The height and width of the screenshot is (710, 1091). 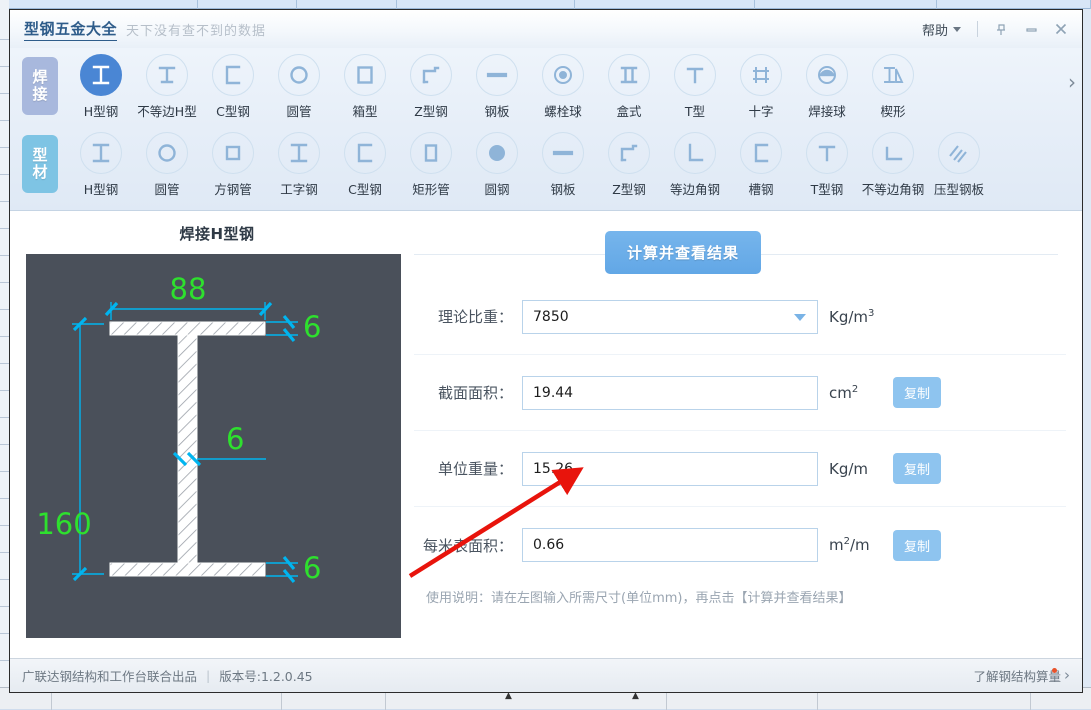 I want to click on tool-profile-2: 方钢管, so click(x=233, y=164).